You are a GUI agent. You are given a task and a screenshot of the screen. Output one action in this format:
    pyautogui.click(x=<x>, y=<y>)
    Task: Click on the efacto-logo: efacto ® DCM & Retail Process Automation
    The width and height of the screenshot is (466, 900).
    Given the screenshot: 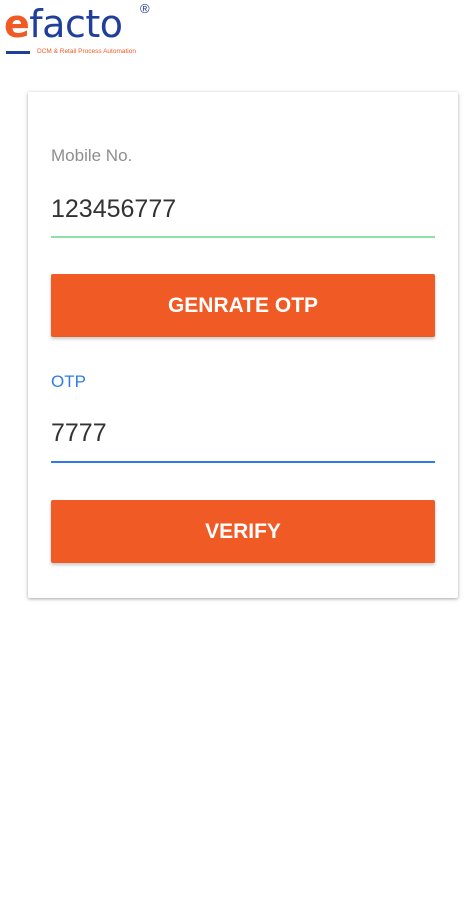 What is the action you would take?
    pyautogui.click(x=84, y=32)
    